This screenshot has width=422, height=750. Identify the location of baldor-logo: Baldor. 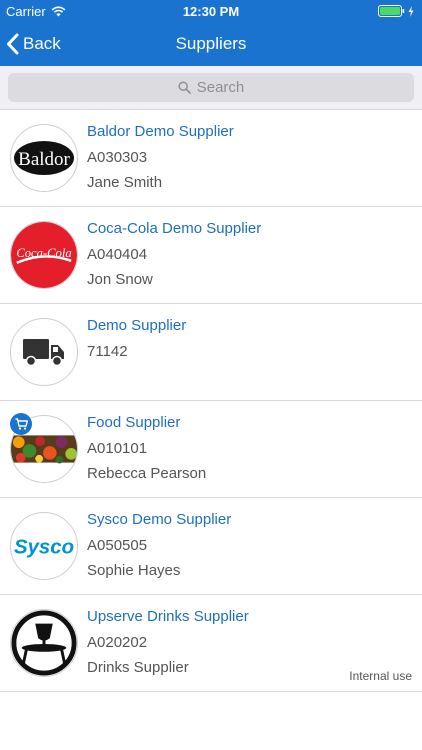
(44, 158).